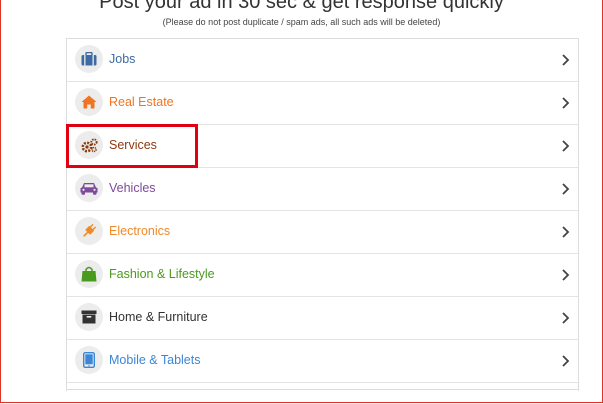 The image size is (603, 404). I want to click on category-item-mobile-tablets: Mobile & Tablets, so click(322, 361).